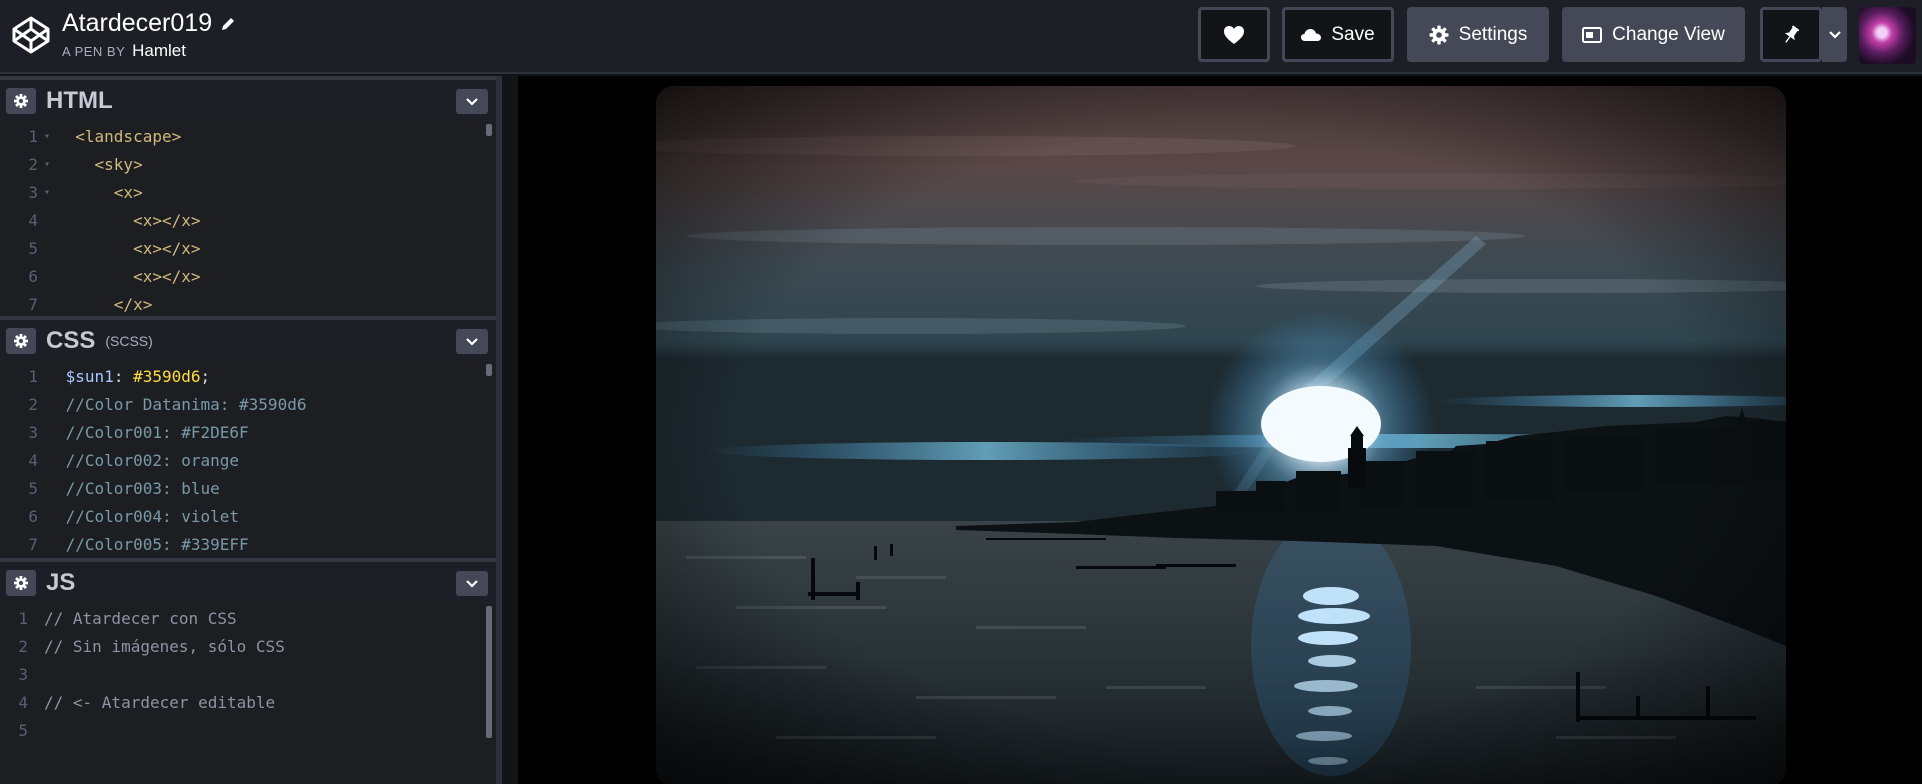  I want to click on save-button: Save, so click(1338, 34).